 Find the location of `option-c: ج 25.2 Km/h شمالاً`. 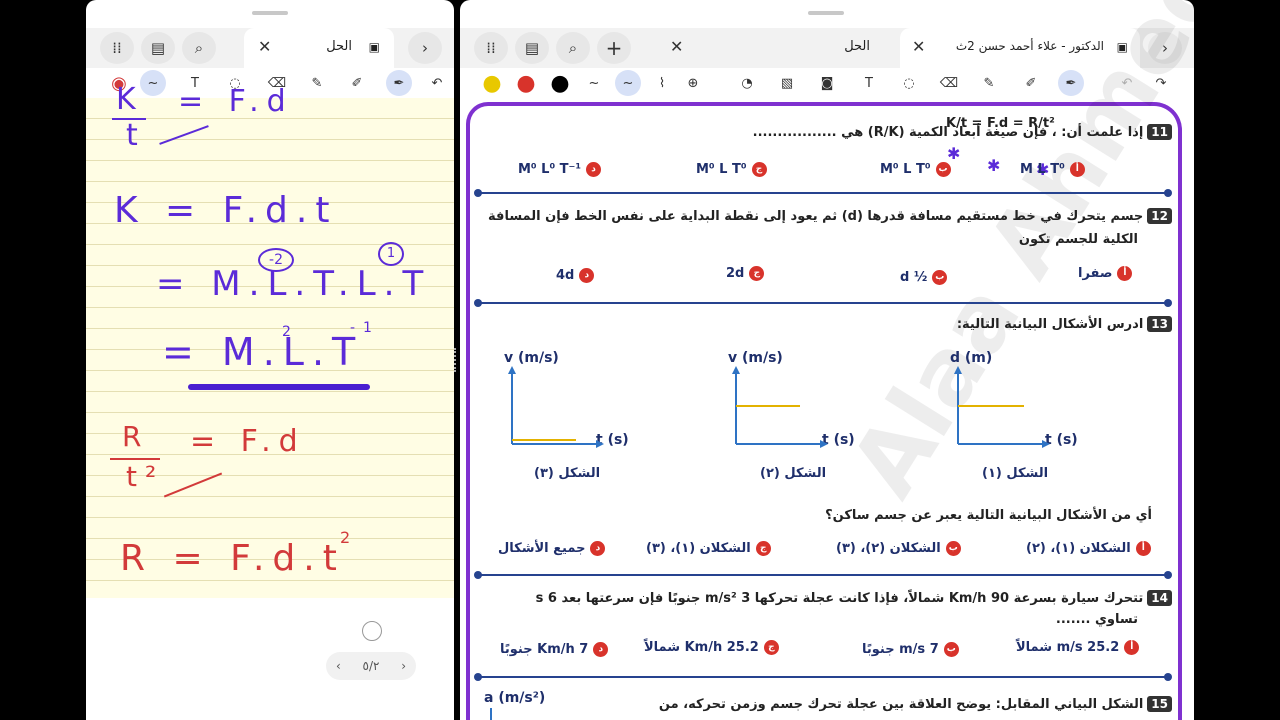

option-c: ج 25.2 Km/h شمالاً is located at coordinates (711, 647).